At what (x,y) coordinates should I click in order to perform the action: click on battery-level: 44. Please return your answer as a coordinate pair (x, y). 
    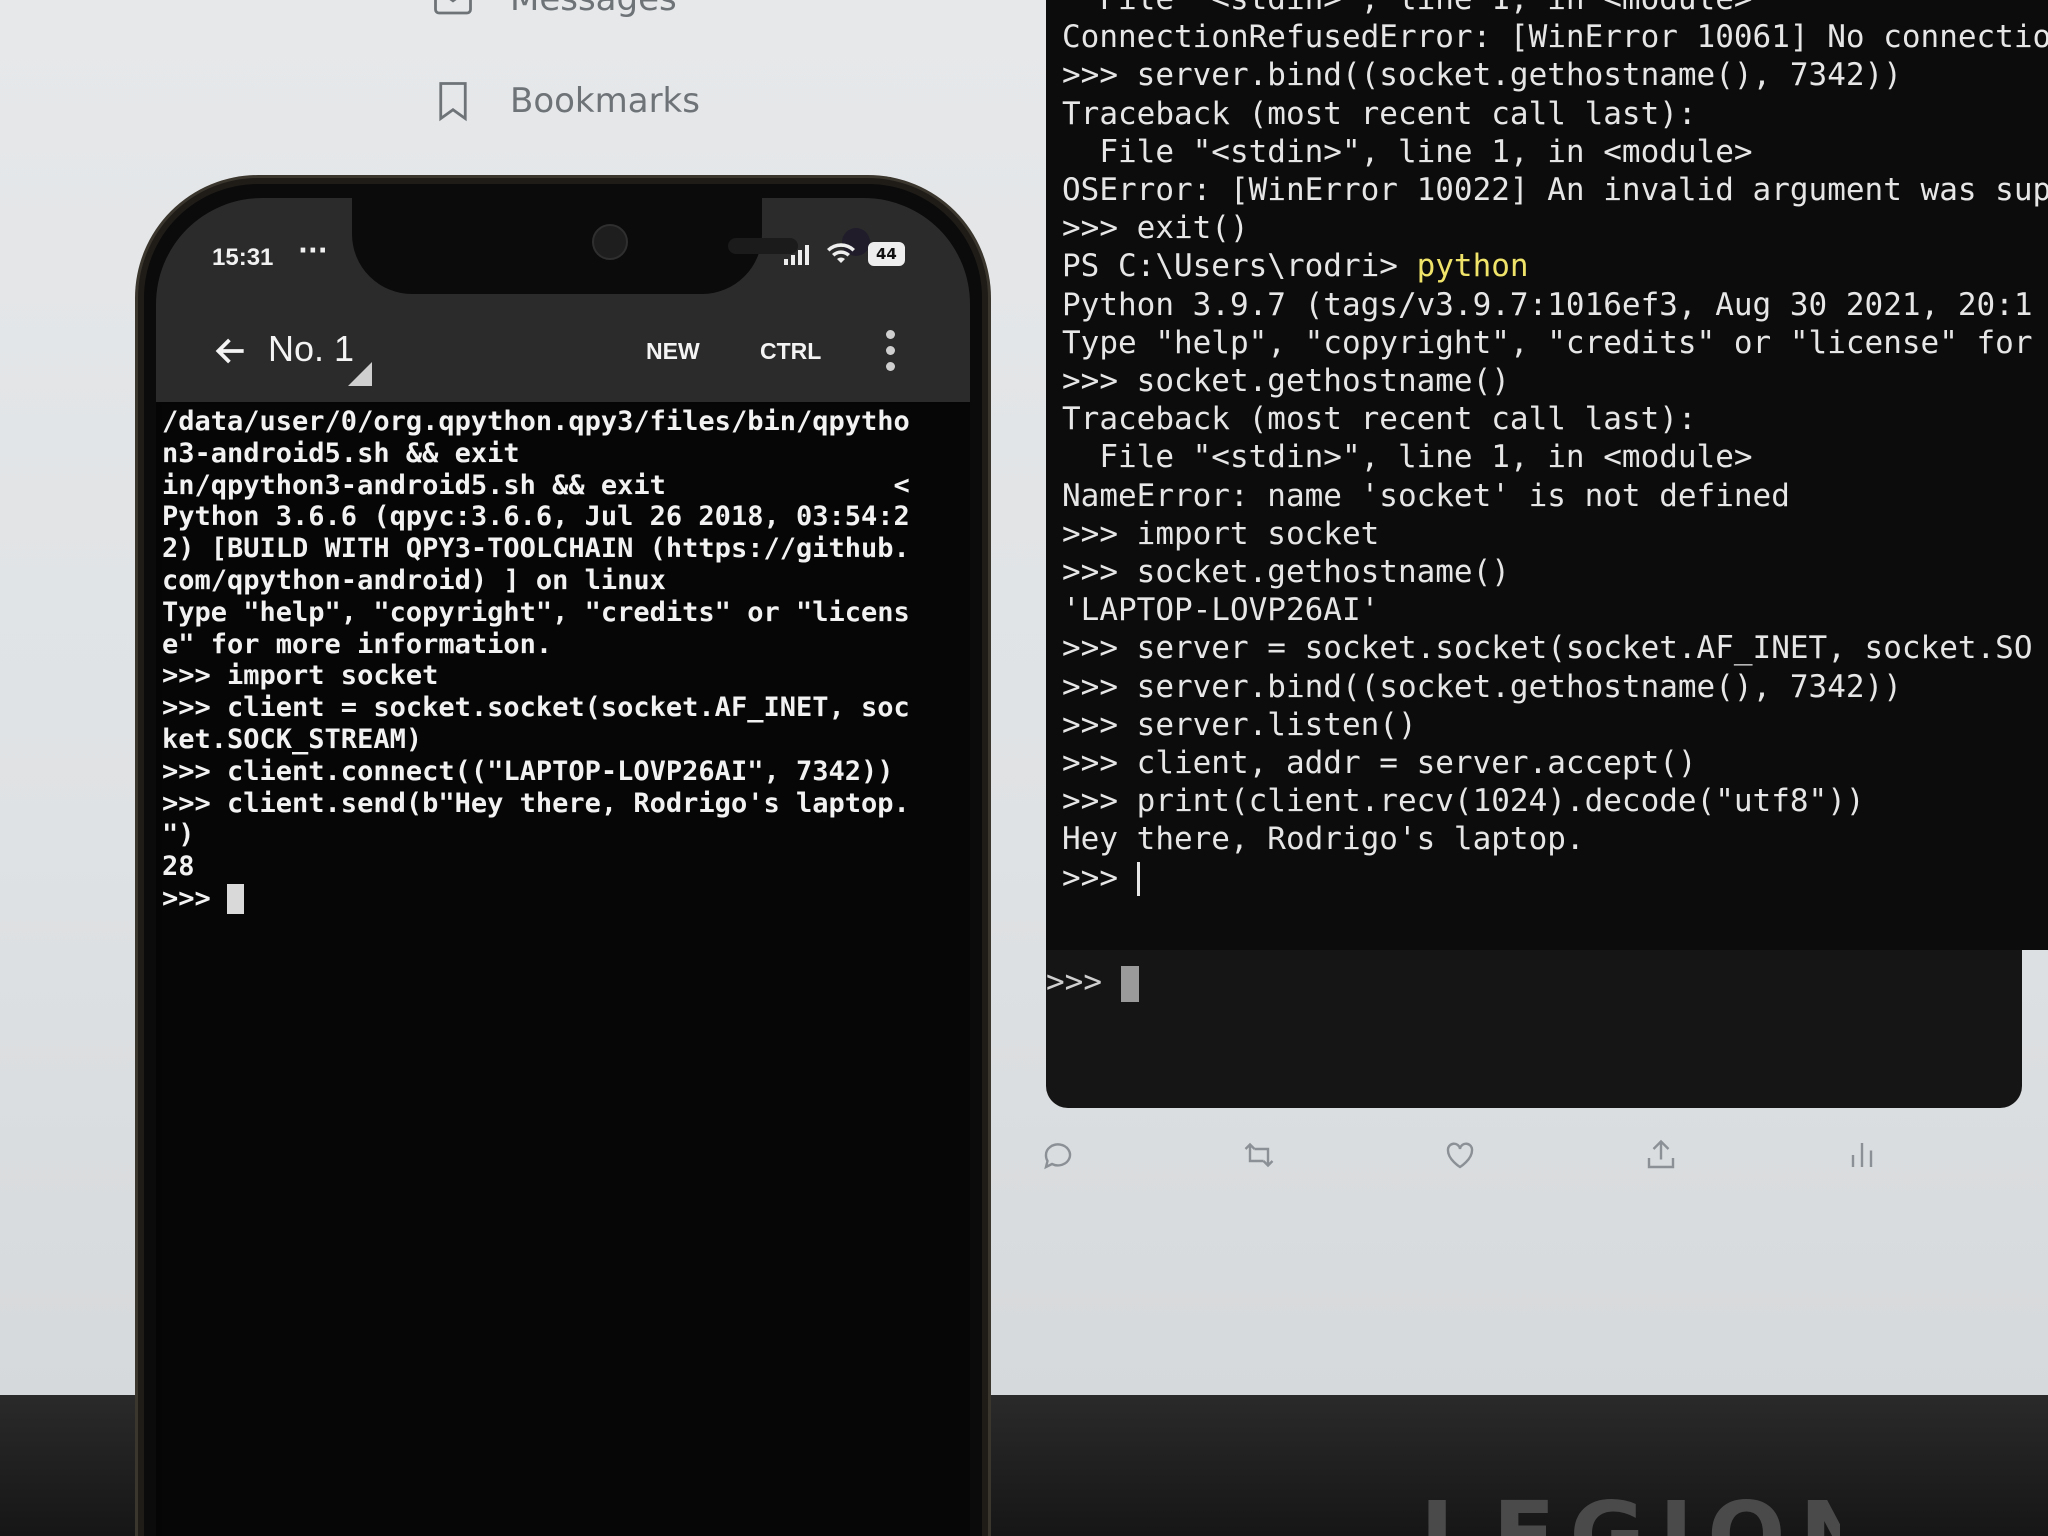
    Looking at the image, I should click on (886, 254).